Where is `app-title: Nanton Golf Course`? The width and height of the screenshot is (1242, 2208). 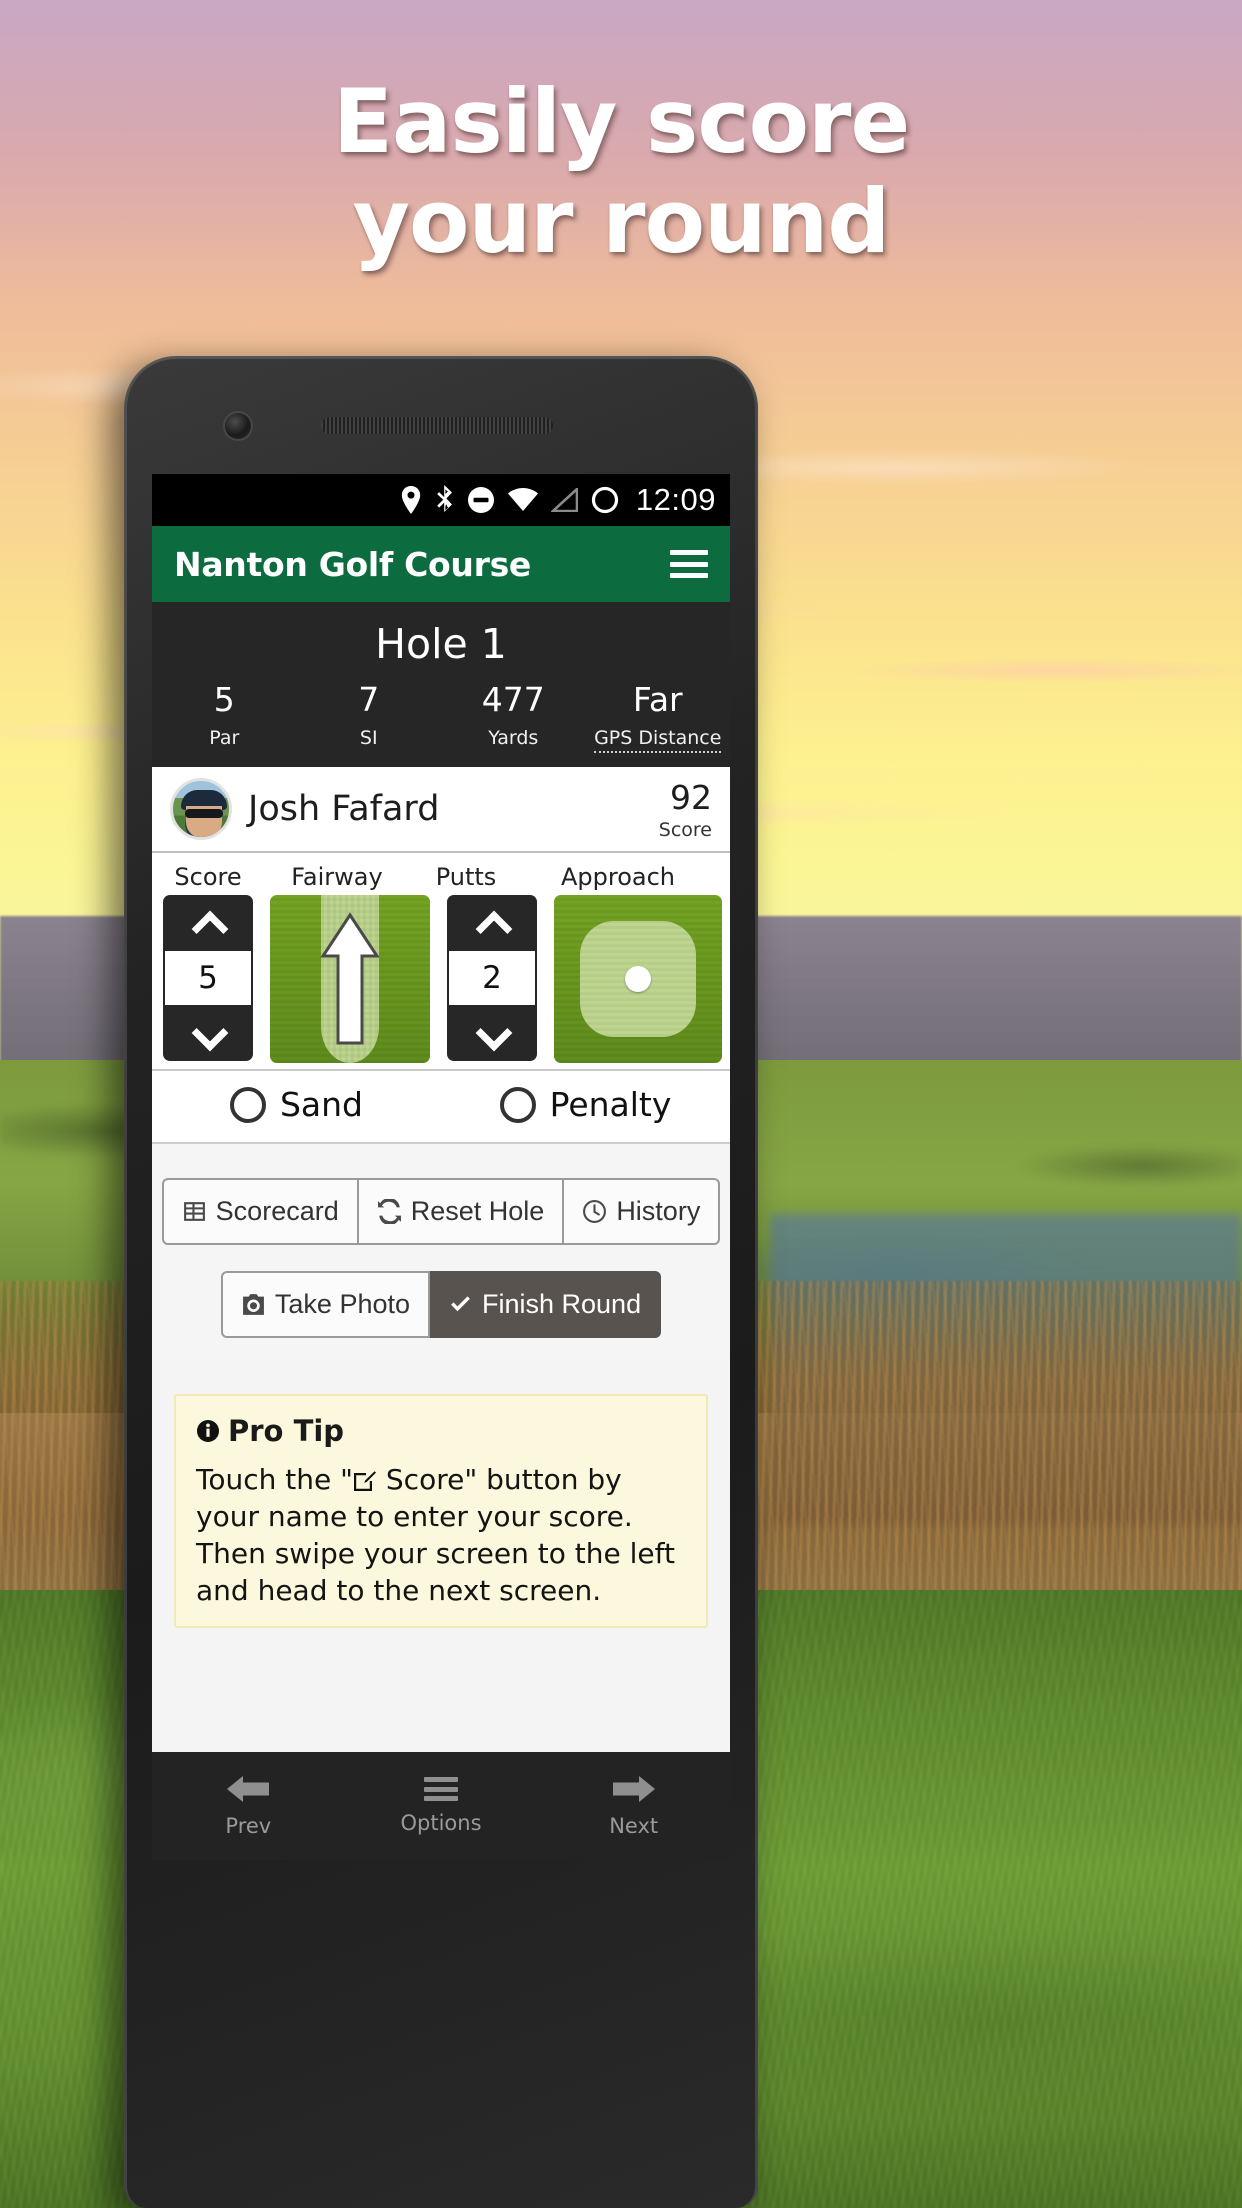
app-title: Nanton Golf Course is located at coordinates (353, 564).